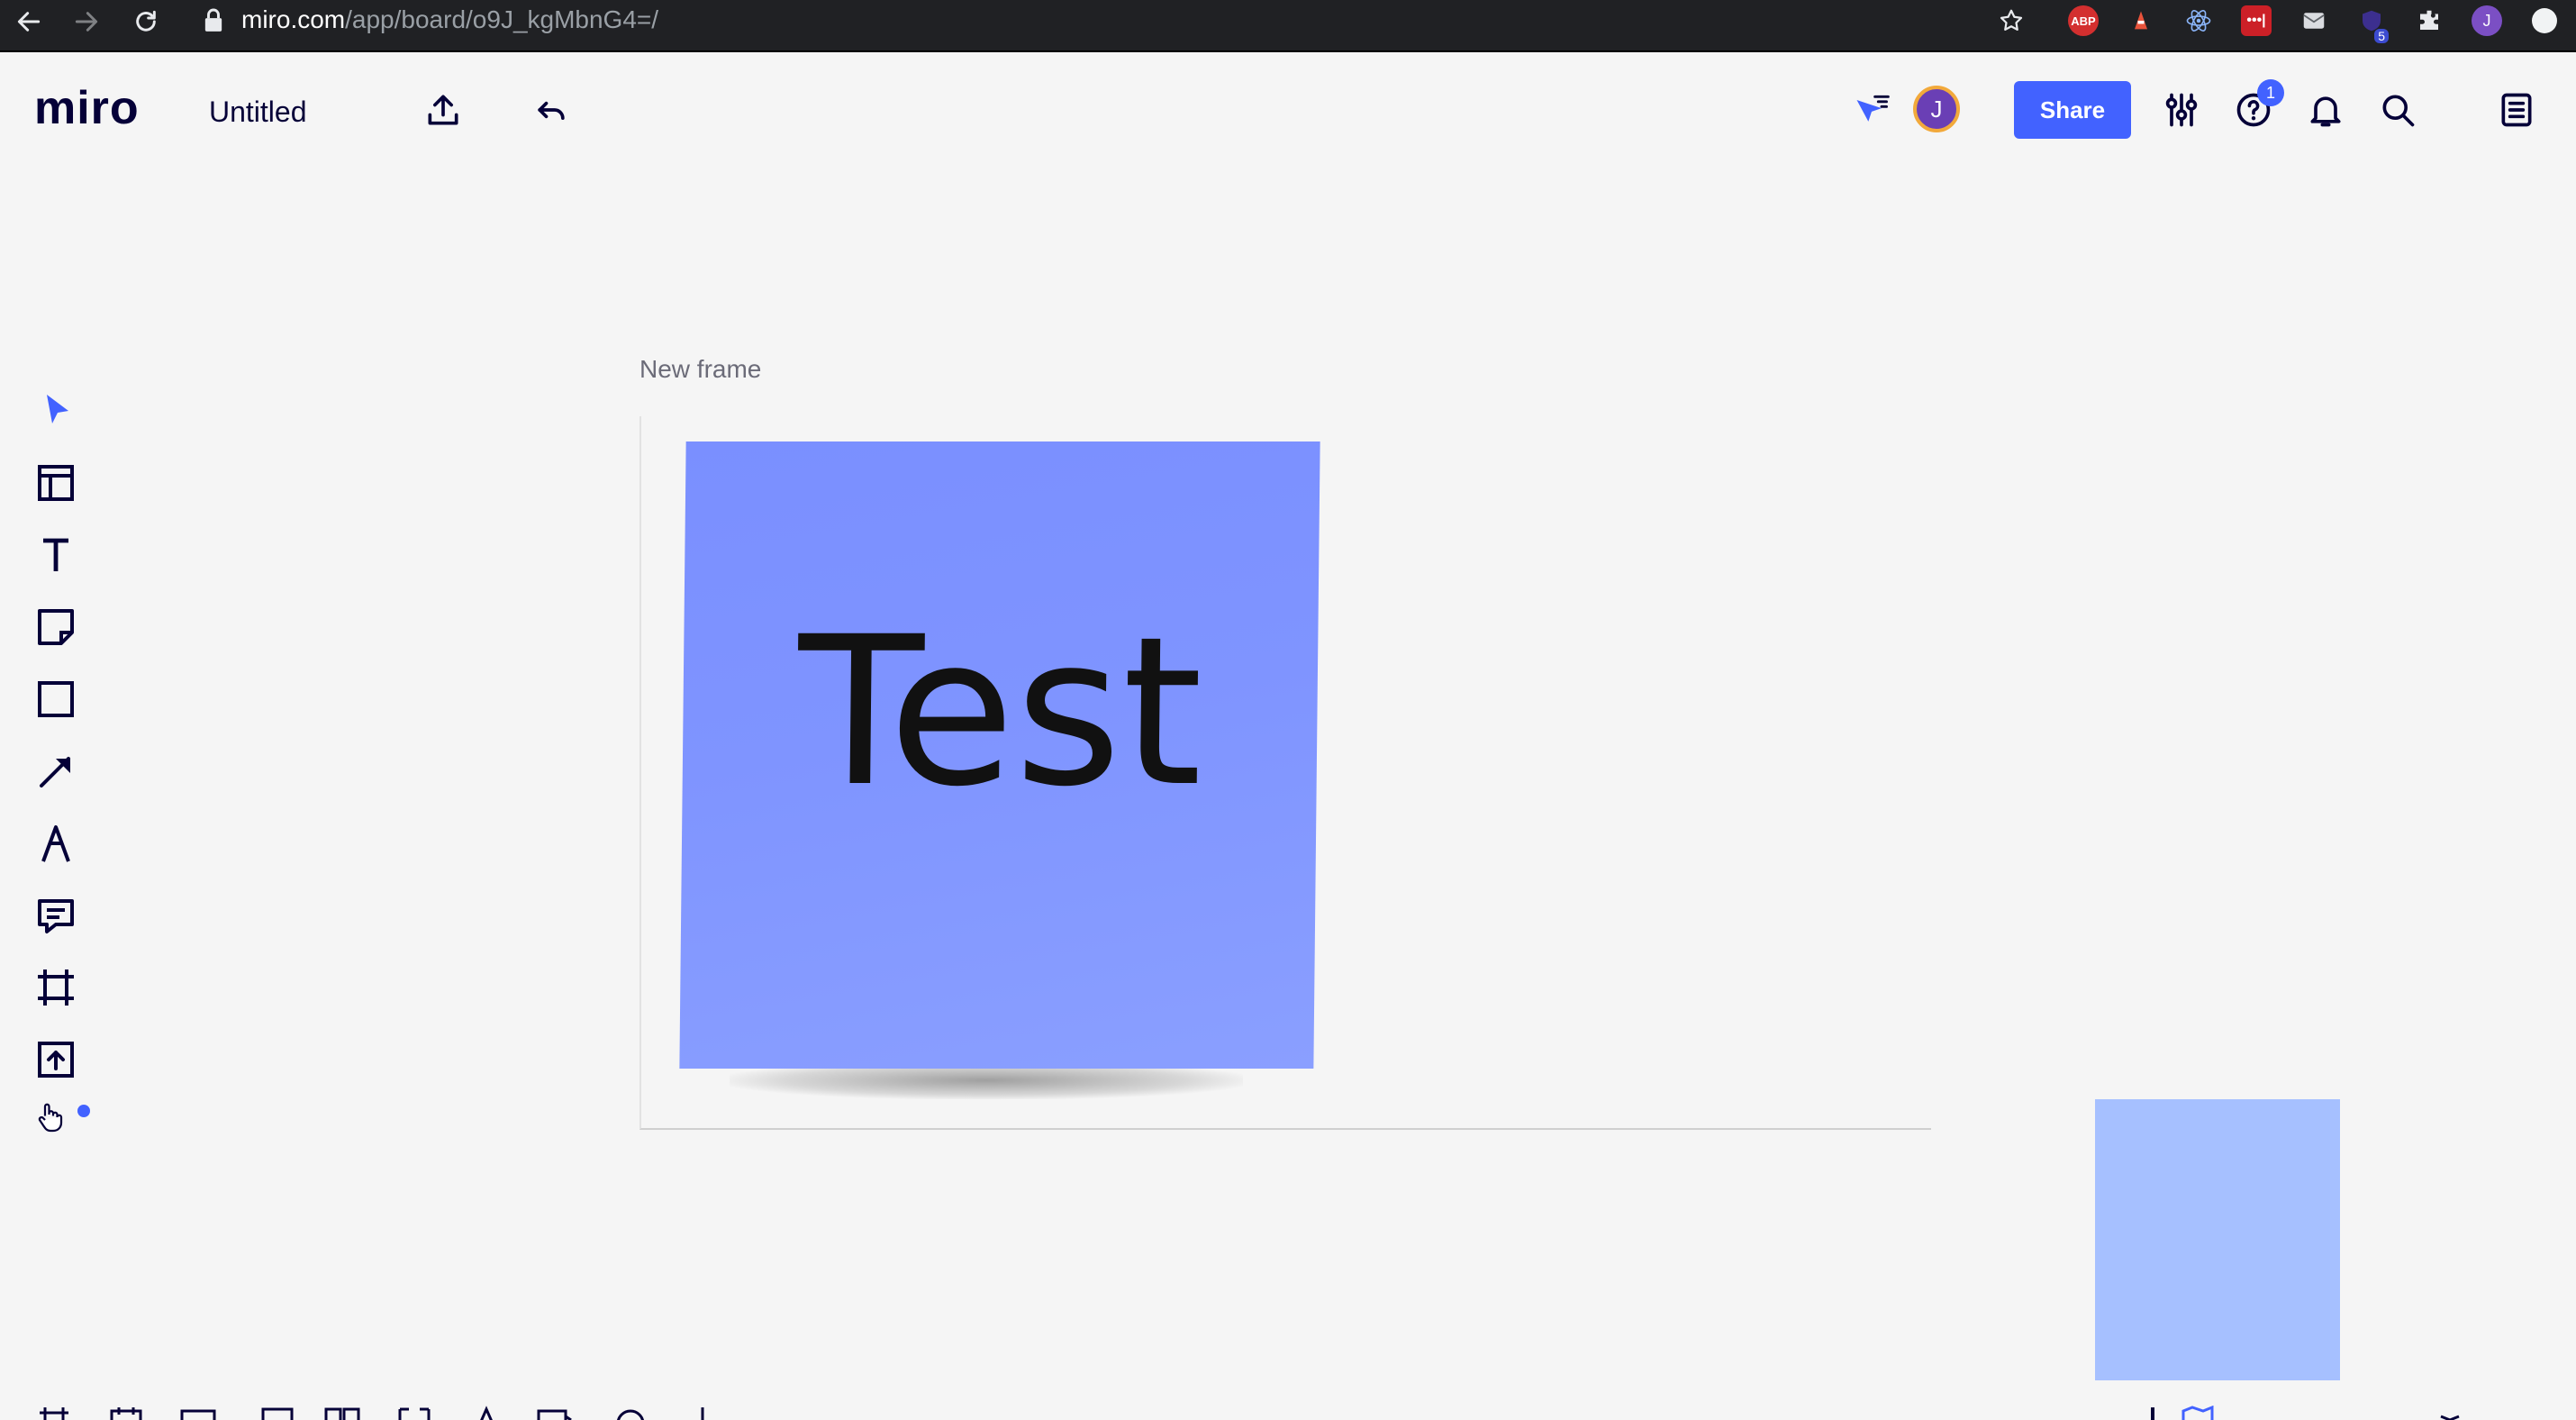 This screenshot has height=1420, width=2576. I want to click on connection-line-tool, so click(56, 771).